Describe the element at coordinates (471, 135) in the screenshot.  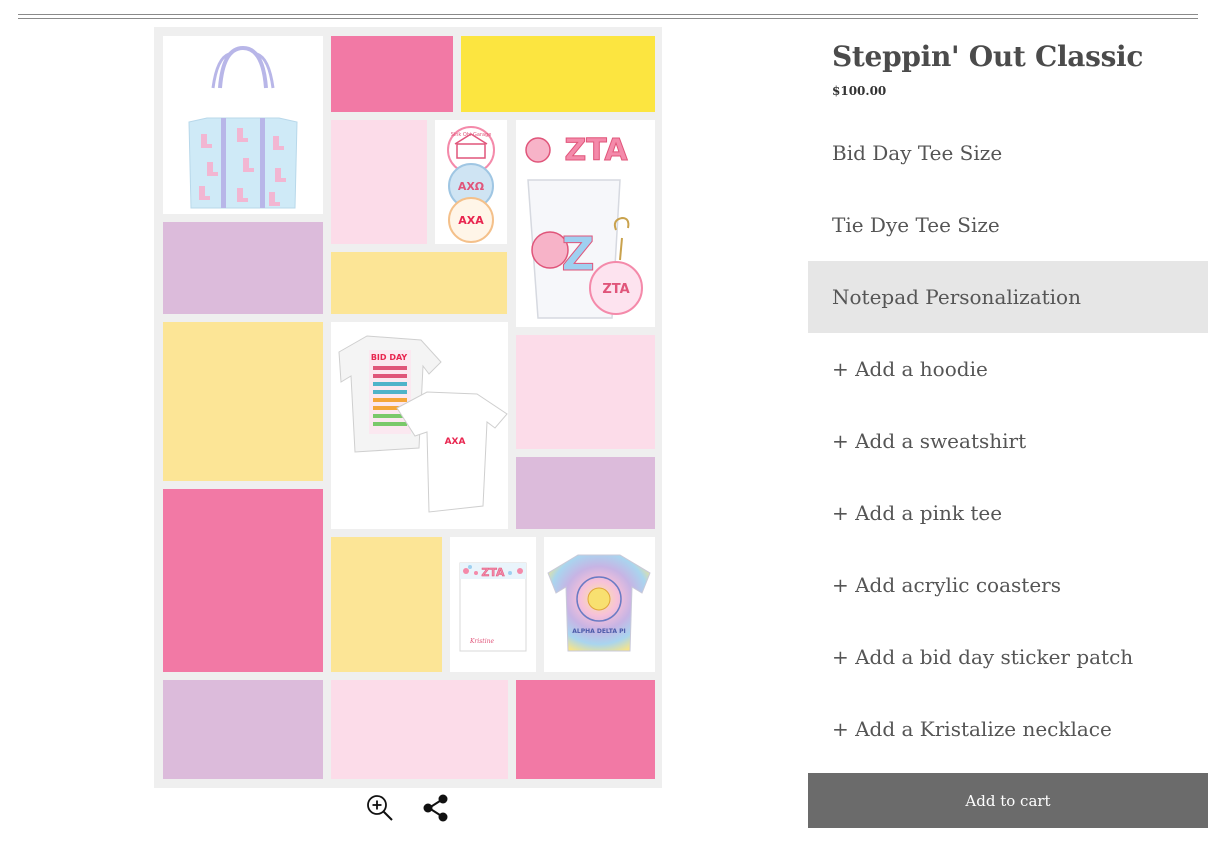
I see `coaster-top-text: Sink Ohi Garage` at that location.